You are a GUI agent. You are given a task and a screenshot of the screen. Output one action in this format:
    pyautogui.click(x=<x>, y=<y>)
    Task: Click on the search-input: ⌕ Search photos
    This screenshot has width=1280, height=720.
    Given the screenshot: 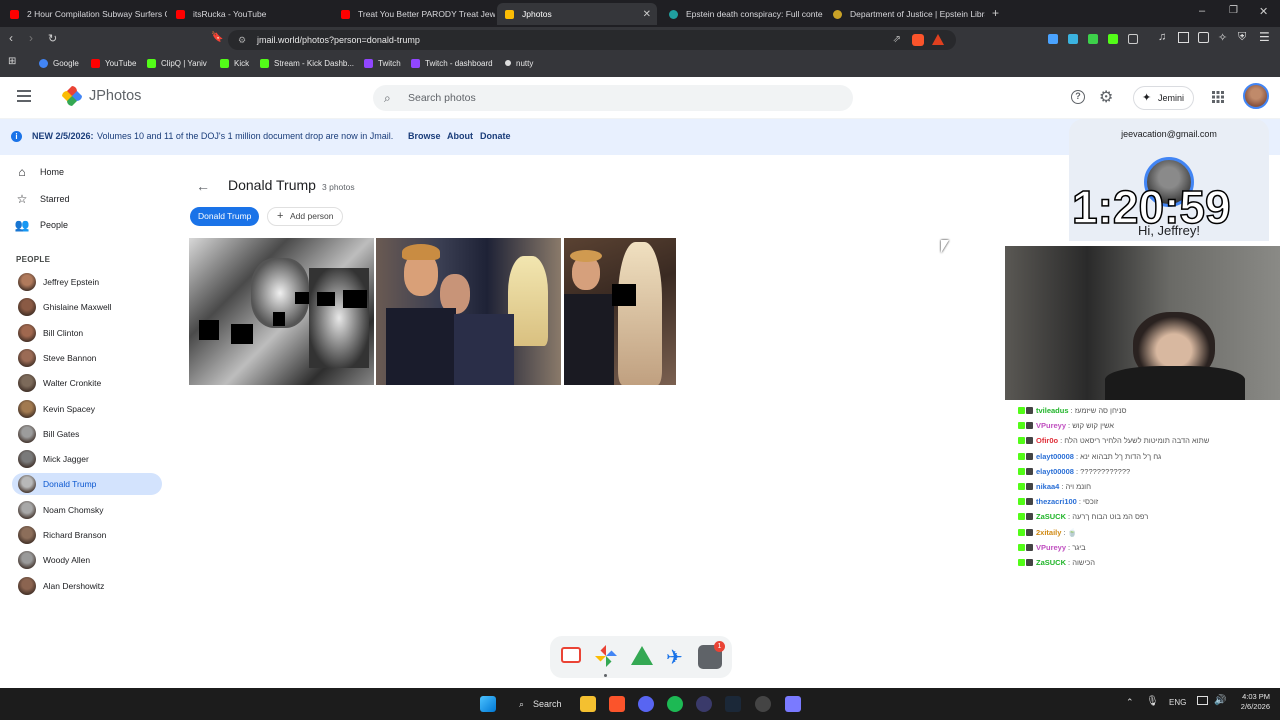 What is the action you would take?
    pyautogui.click(x=613, y=98)
    